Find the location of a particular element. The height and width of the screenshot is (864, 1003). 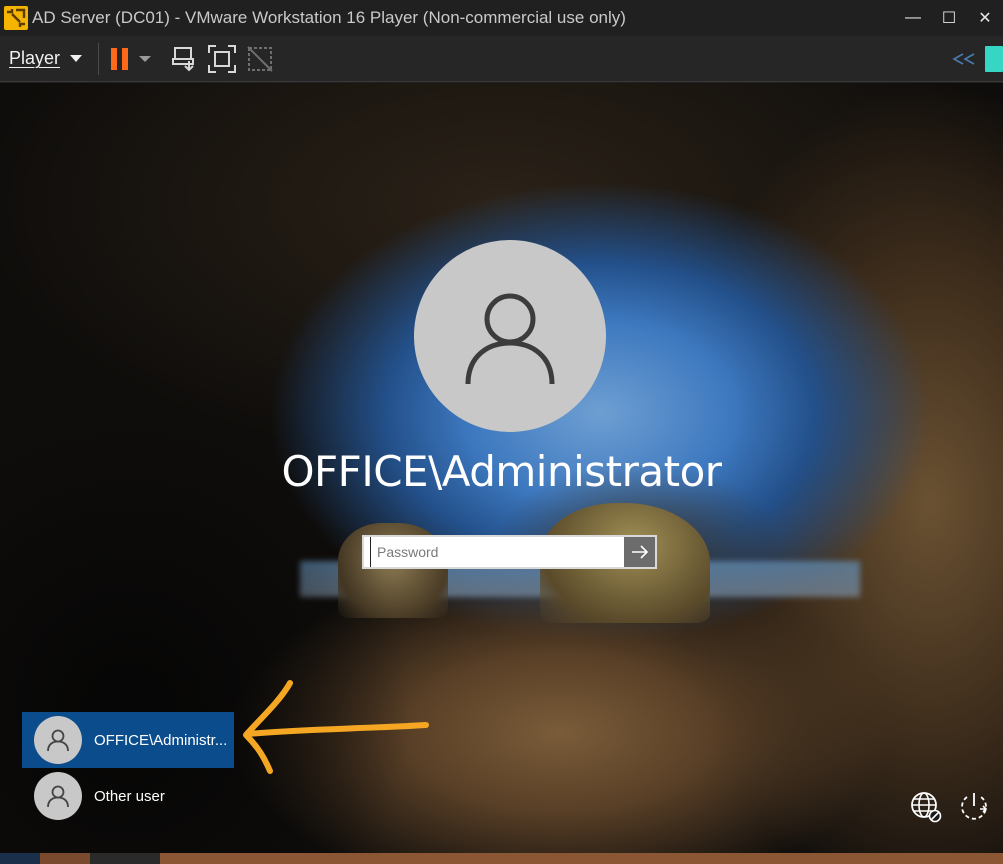

pause-icon is located at coordinates (120, 58).